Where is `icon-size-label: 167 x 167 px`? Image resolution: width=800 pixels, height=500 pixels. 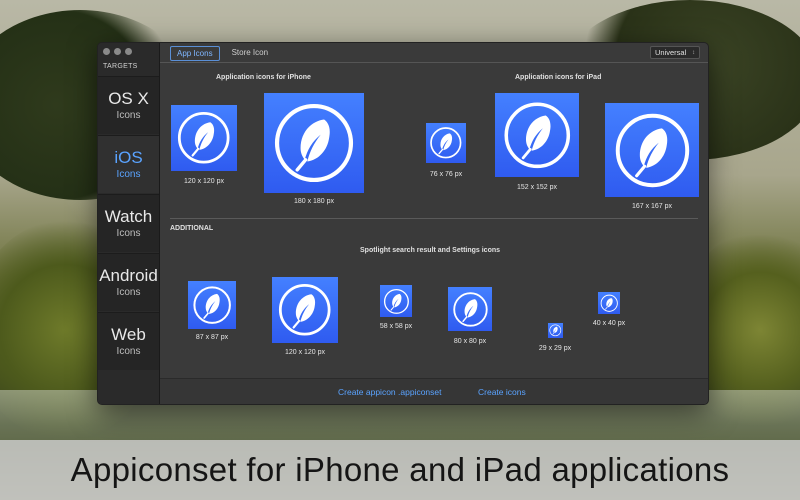 icon-size-label: 167 x 167 px is located at coordinates (652, 206).